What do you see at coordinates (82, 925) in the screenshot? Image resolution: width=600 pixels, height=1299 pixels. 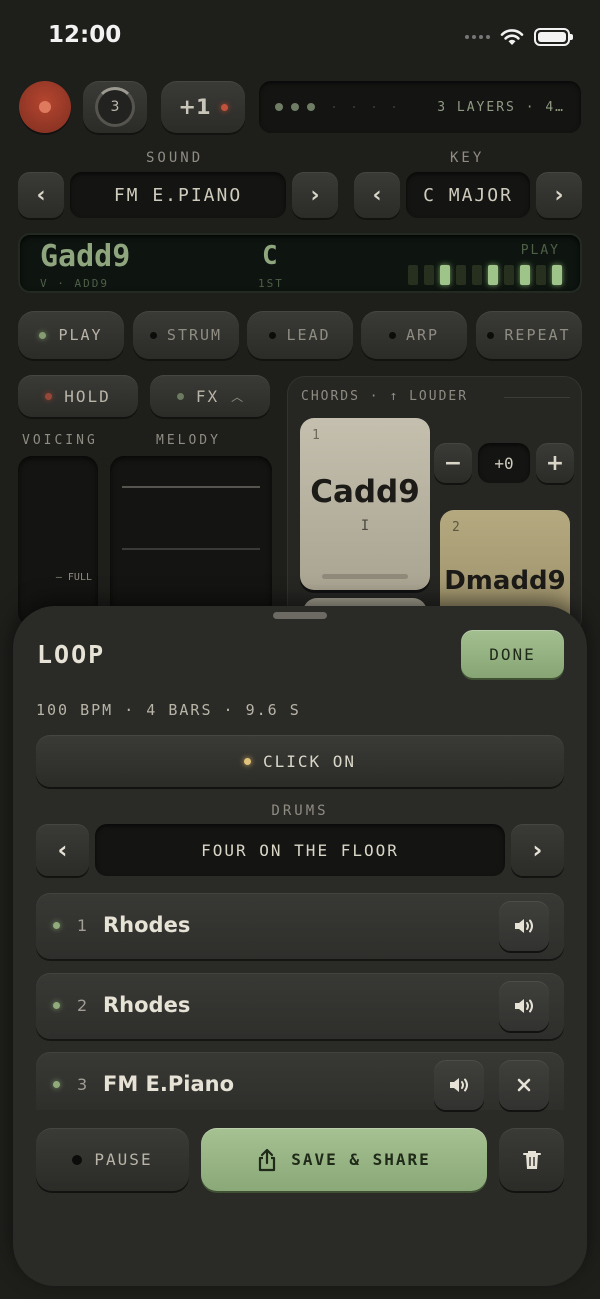 I see `track-num: 1` at bounding box center [82, 925].